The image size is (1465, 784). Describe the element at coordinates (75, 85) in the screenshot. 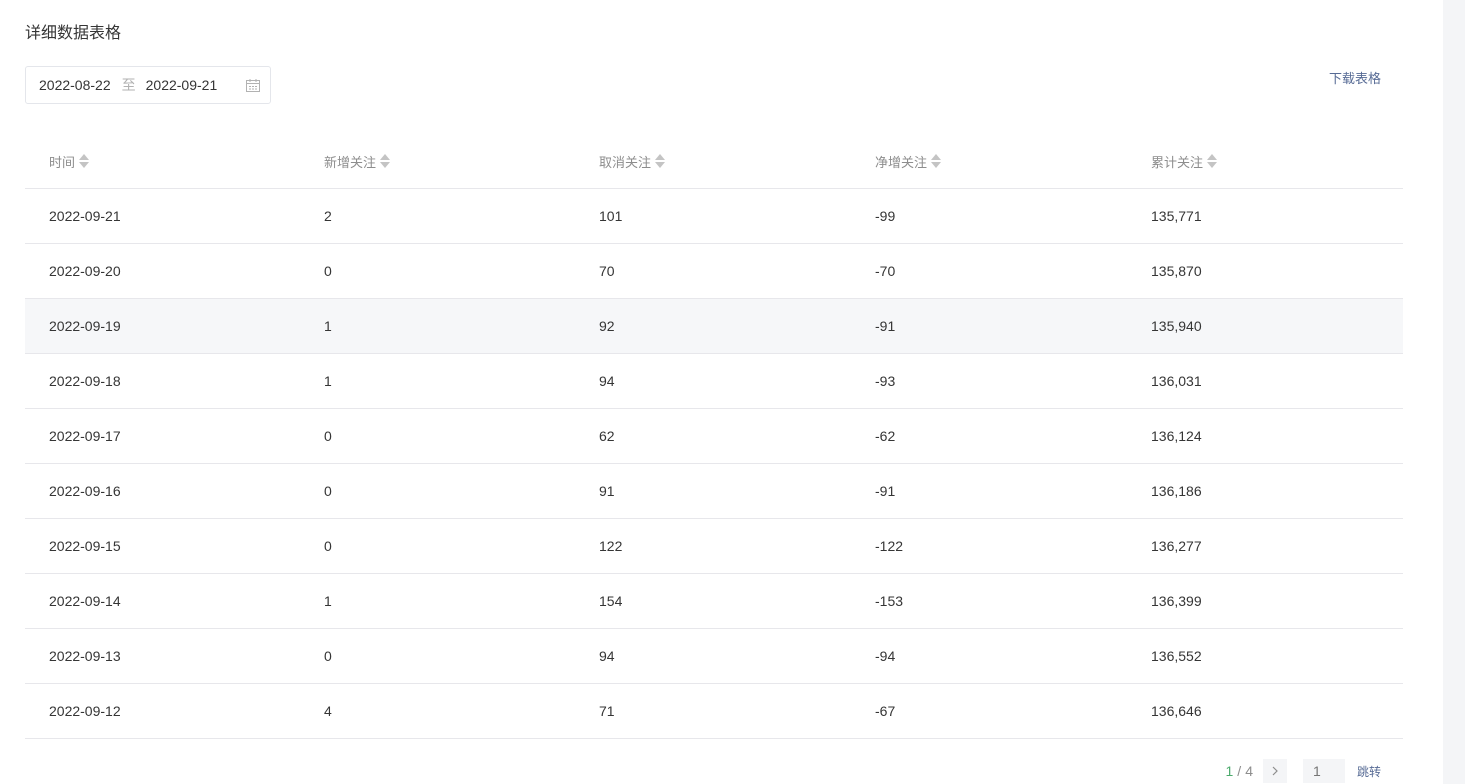

I see `start-date: 2022-08-22` at that location.